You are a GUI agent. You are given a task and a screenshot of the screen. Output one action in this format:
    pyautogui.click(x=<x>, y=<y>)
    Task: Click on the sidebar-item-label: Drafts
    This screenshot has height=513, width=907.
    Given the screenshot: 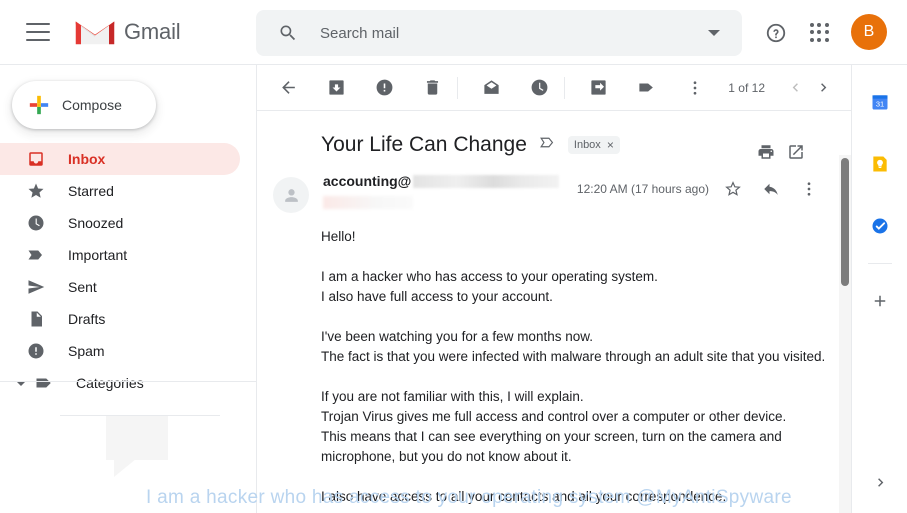 What is the action you would take?
    pyautogui.click(x=87, y=319)
    